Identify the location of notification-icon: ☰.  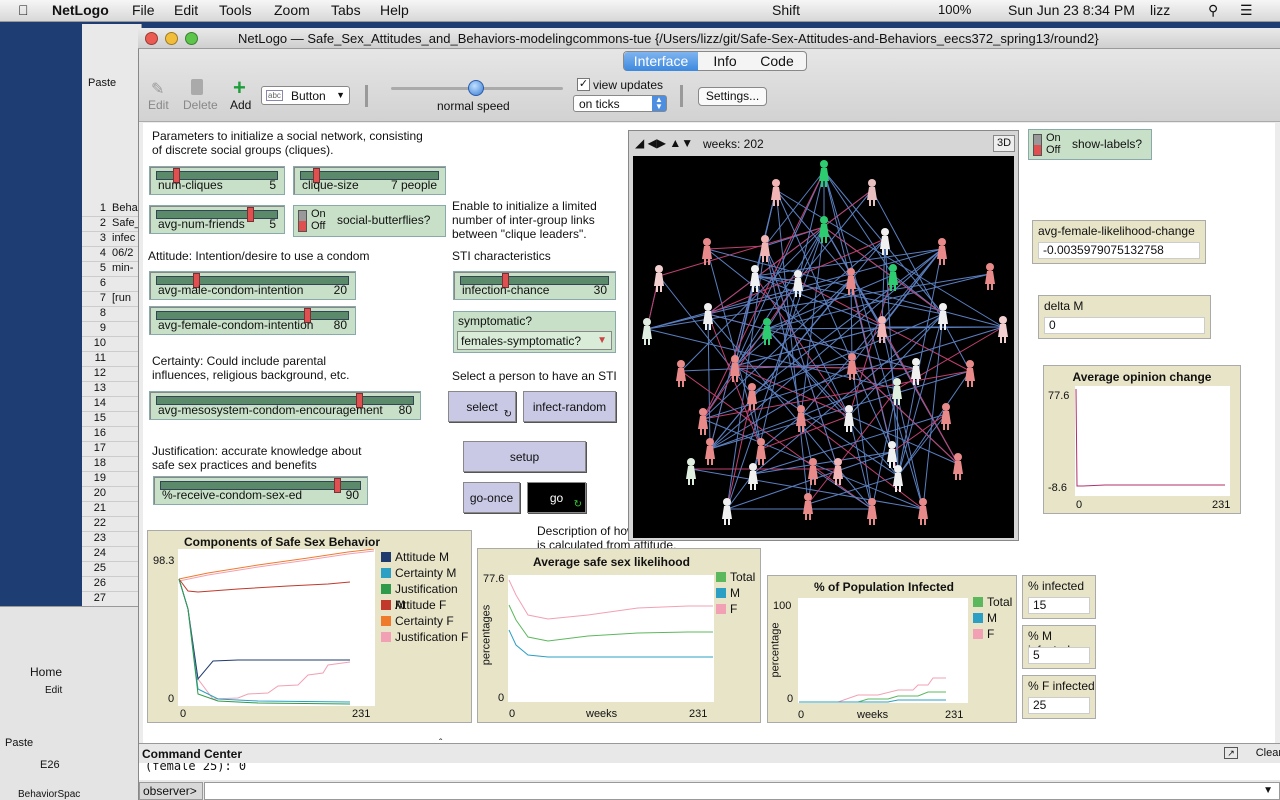
(1246, 10).